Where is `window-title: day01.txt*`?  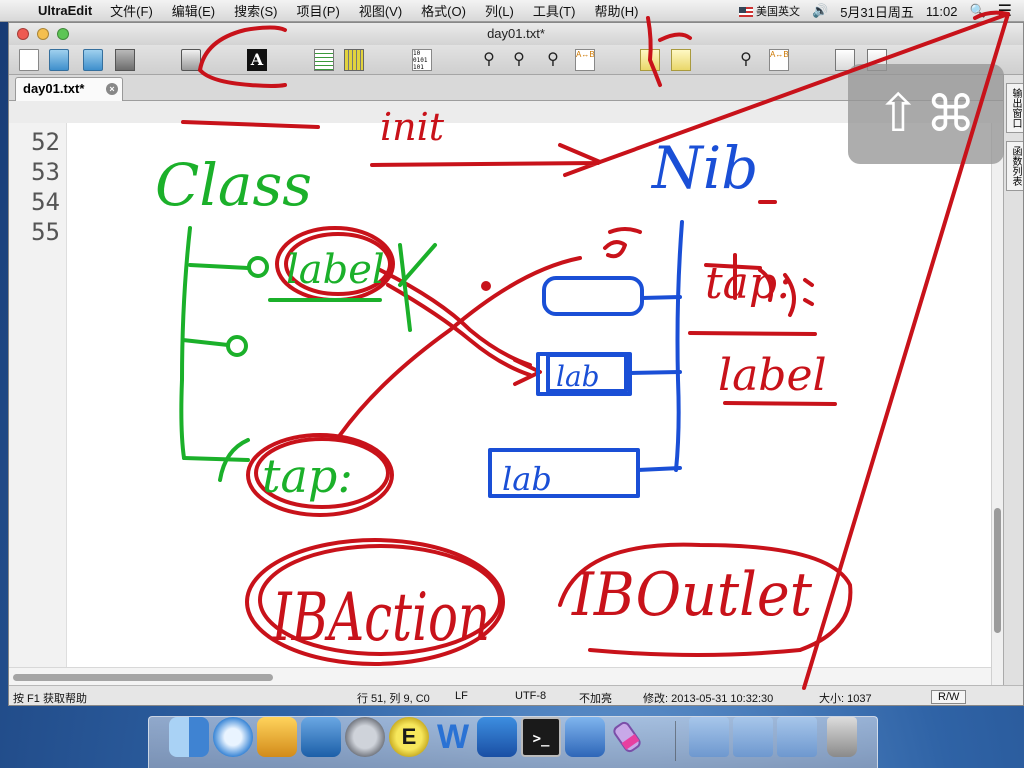
window-title: day01.txt* is located at coordinates (516, 33).